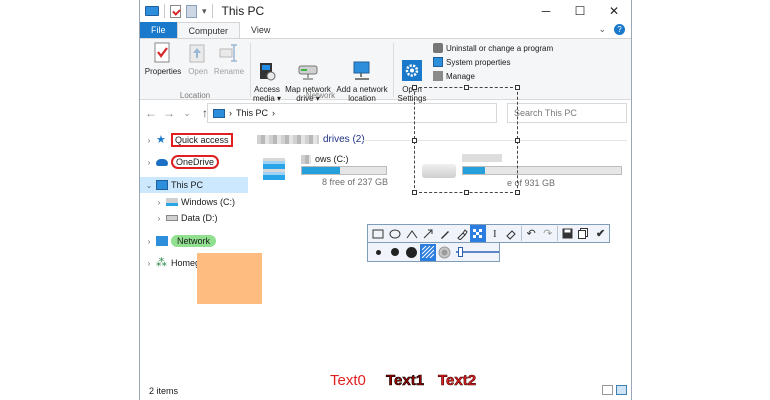 Image resolution: width=770 pixels, height=400 pixels. Describe the element at coordinates (320, 95) in the screenshot. I see `group-label-network: Network` at that location.